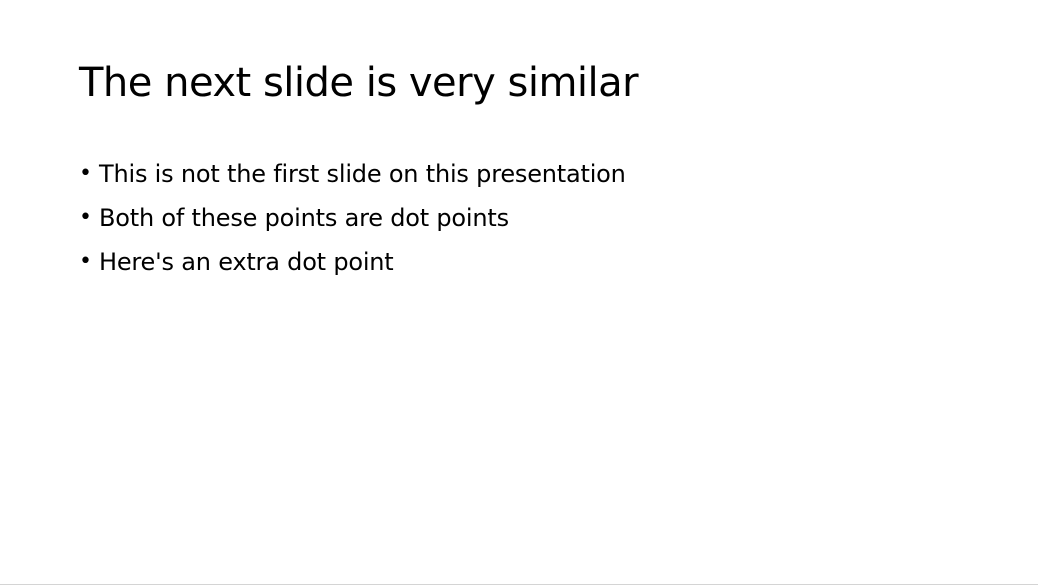 The image size is (1038, 585). What do you see at coordinates (359, 83) in the screenshot?
I see `slide-title: The next slide is very similar` at bounding box center [359, 83].